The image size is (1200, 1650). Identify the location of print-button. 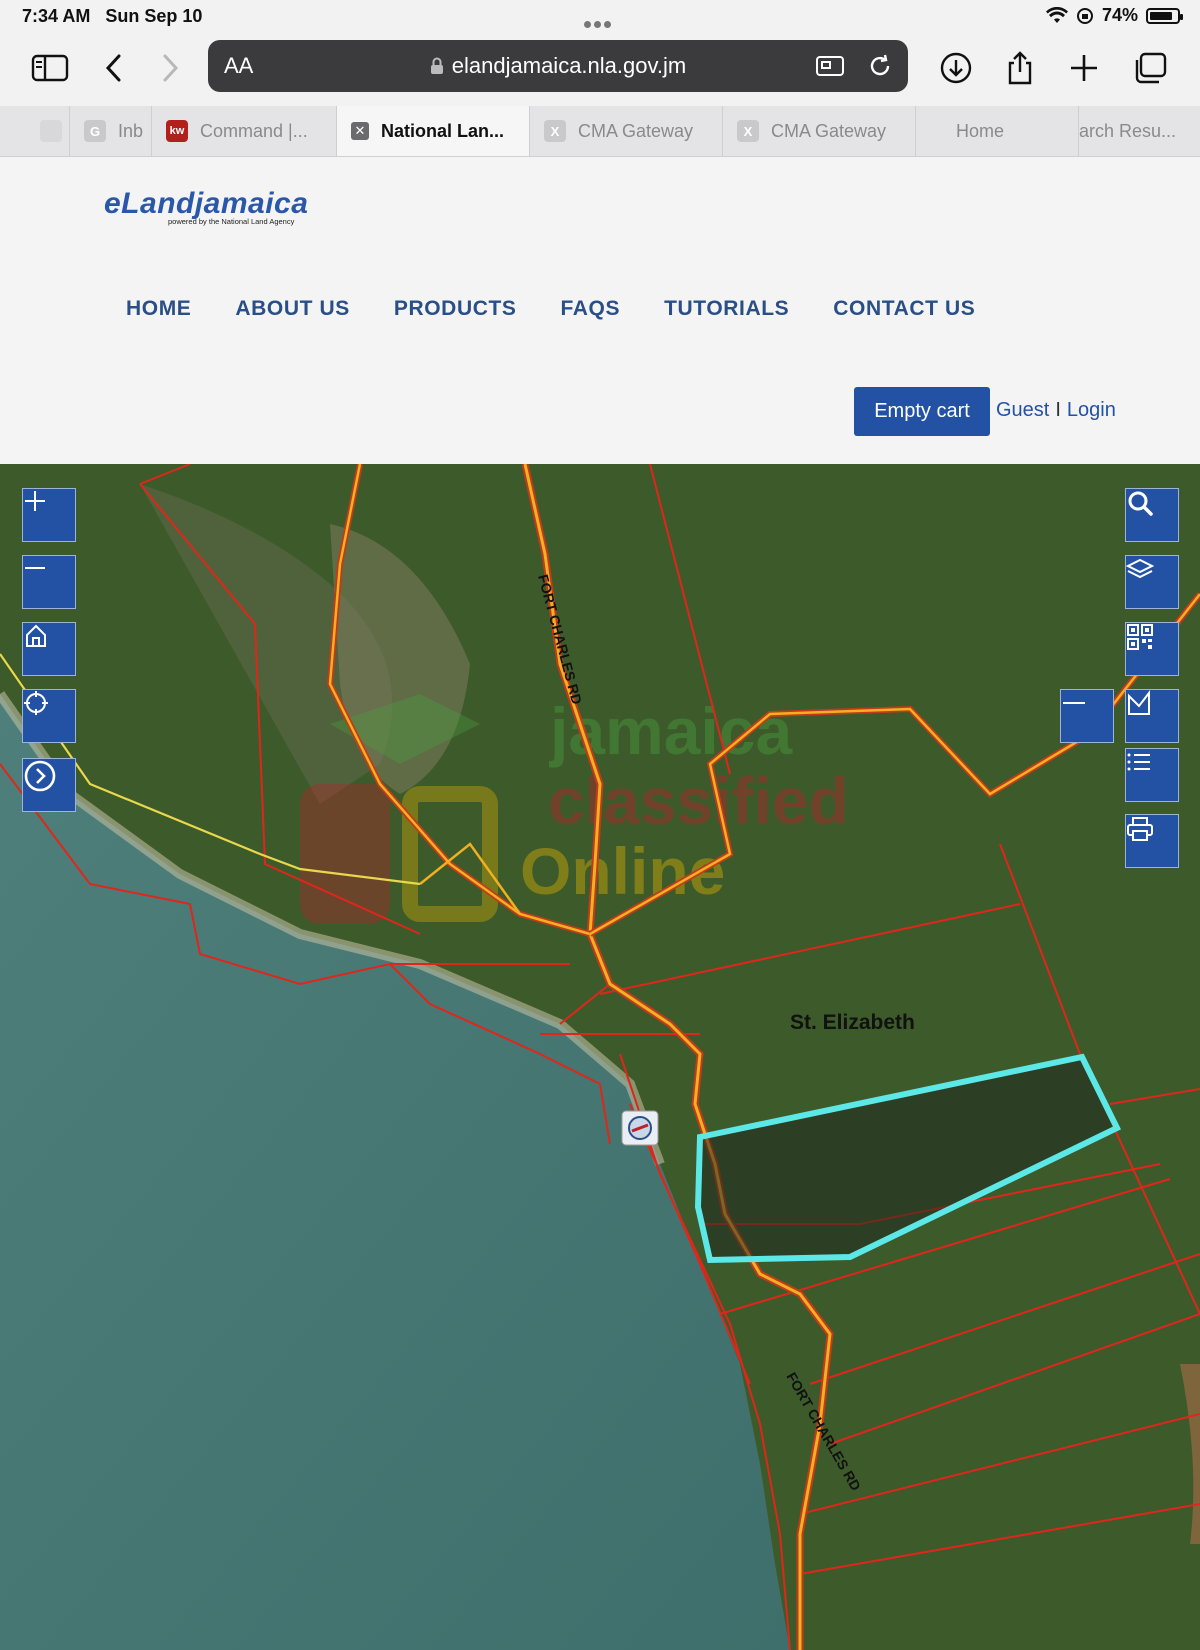
(1152, 841).